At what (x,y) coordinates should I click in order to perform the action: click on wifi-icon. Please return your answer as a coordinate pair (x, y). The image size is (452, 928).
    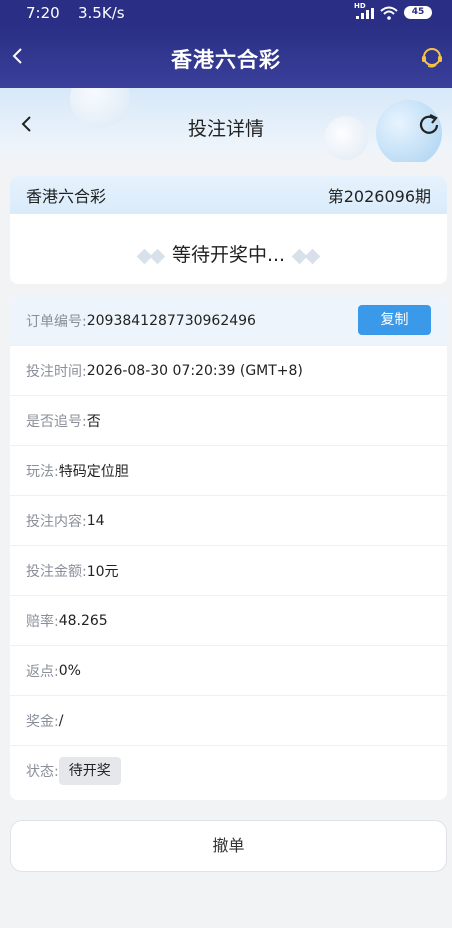
    Looking at the image, I should click on (389, 13).